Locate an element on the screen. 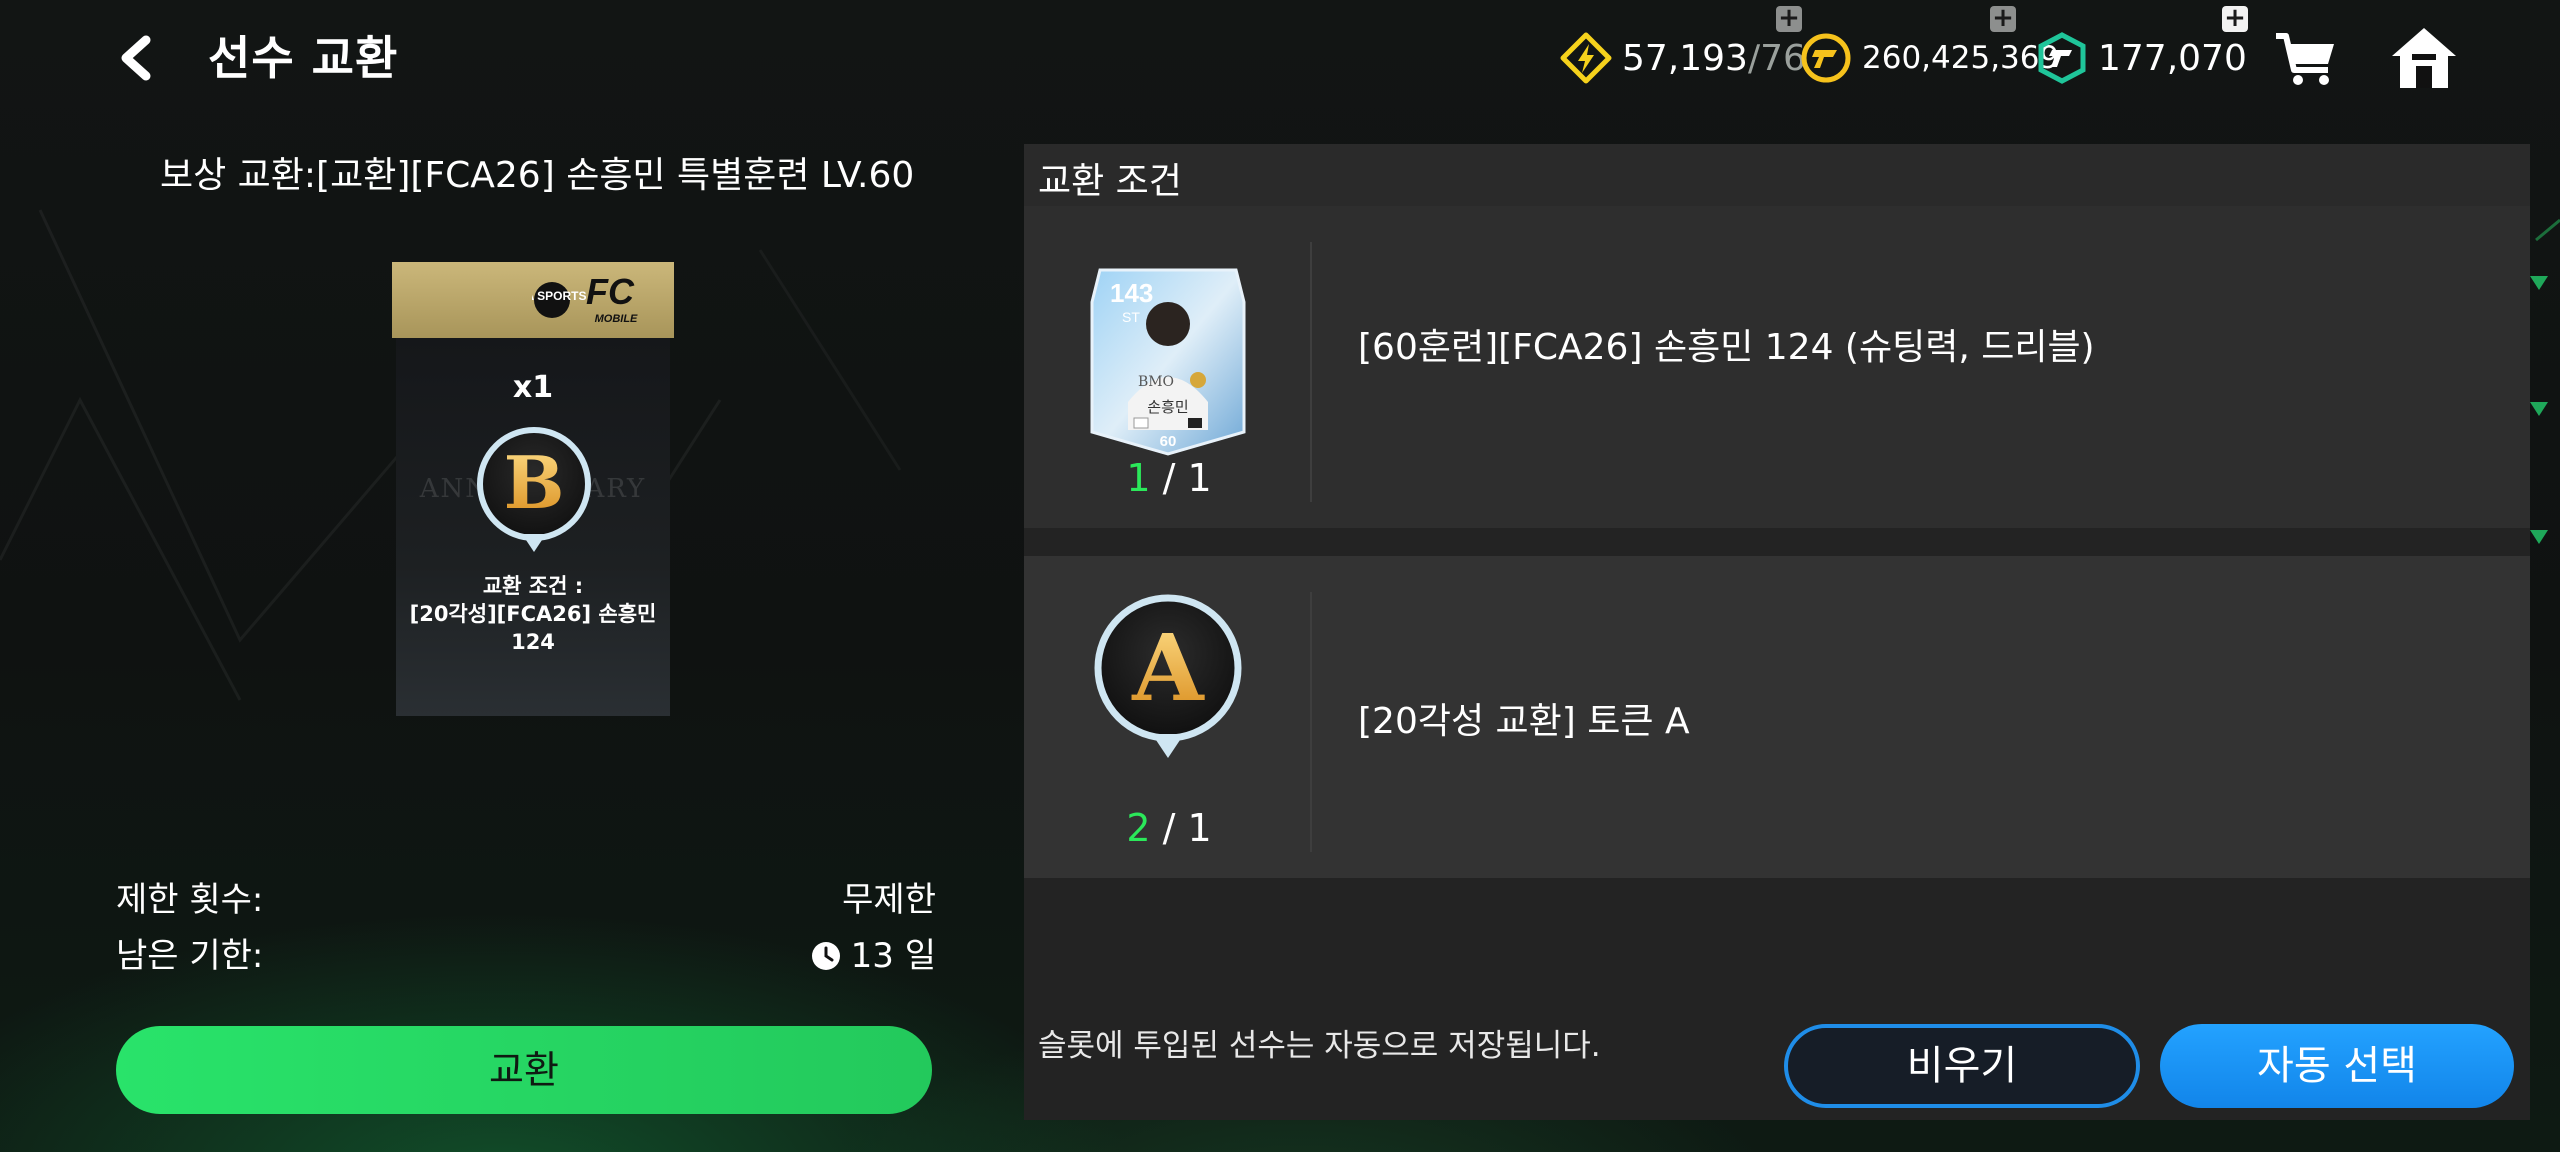 Image resolution: width=2560 pixels, height=1152 pixels. panel-header: 교환 조건 is located at coordinates (1777, 175).